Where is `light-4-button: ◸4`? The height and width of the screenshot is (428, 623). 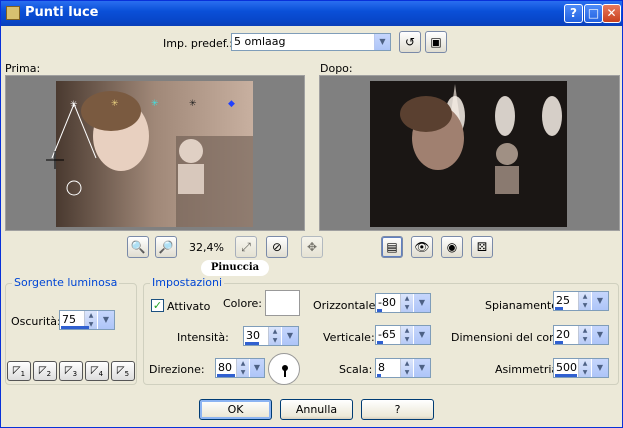 light-4-button: ◸4 is located at coordinates (97, 371).